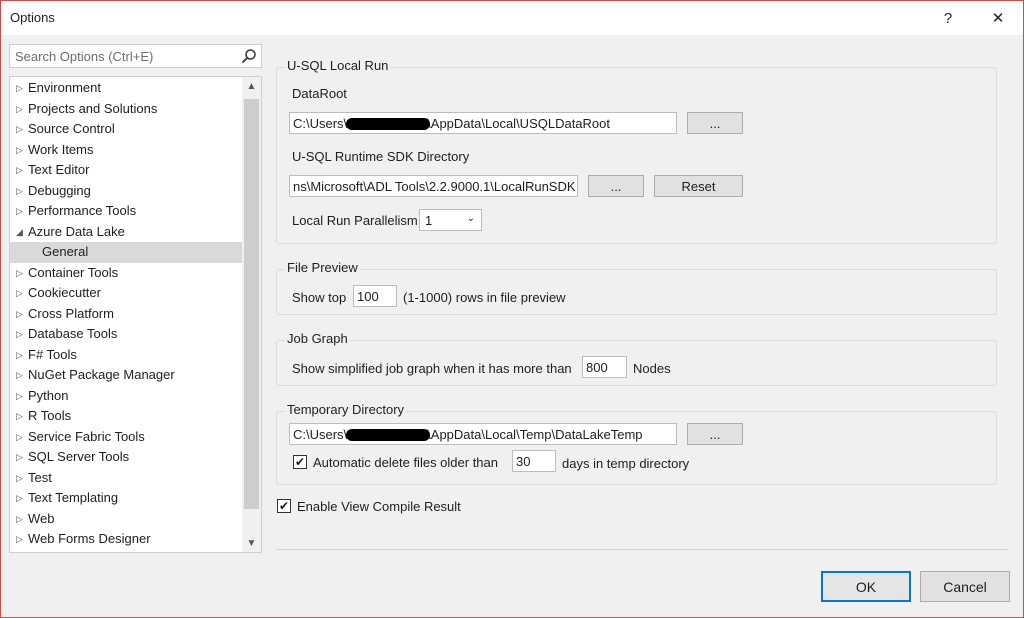 The width and height of the screenshot is (1024, 618). What do you see at coordinates (126, 150) in the screenshot?
I see `tree-item-work-items: ▷ Work Items` at bounding box center [126, 150].